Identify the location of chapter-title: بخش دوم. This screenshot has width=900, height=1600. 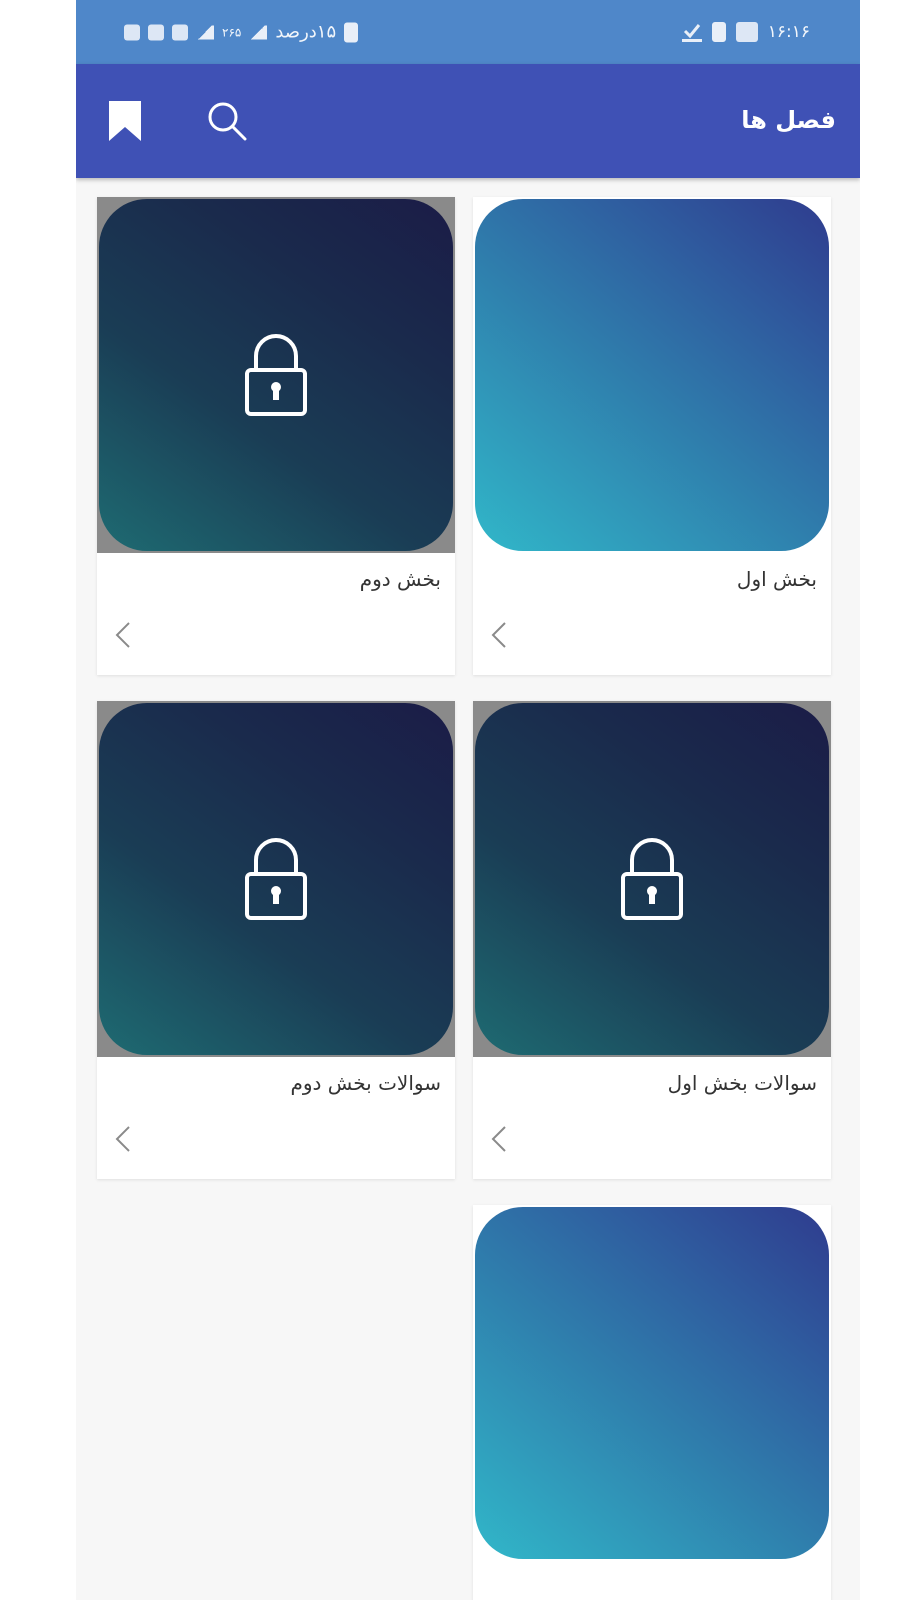
(400, 579).